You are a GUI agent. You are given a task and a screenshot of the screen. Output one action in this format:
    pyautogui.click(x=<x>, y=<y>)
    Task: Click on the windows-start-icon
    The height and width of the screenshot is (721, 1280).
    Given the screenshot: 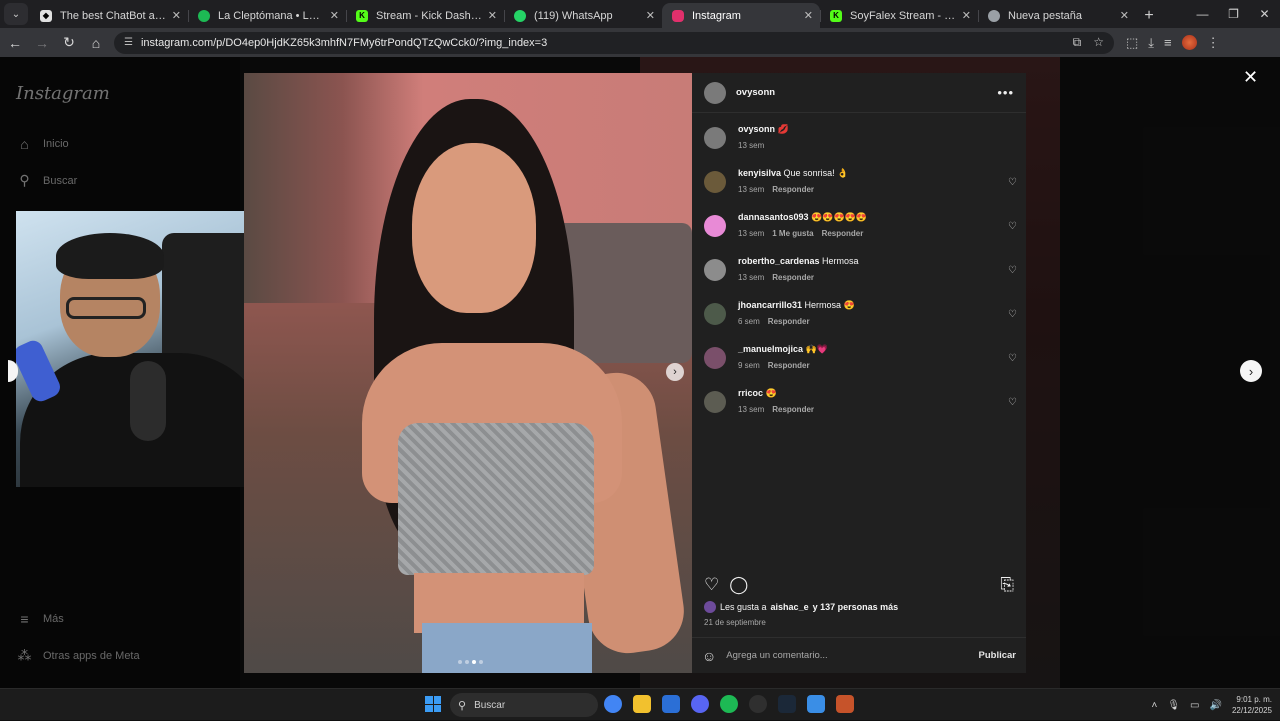 What is the action you would take?
    pyautogui.click(x=433, y=704)
    